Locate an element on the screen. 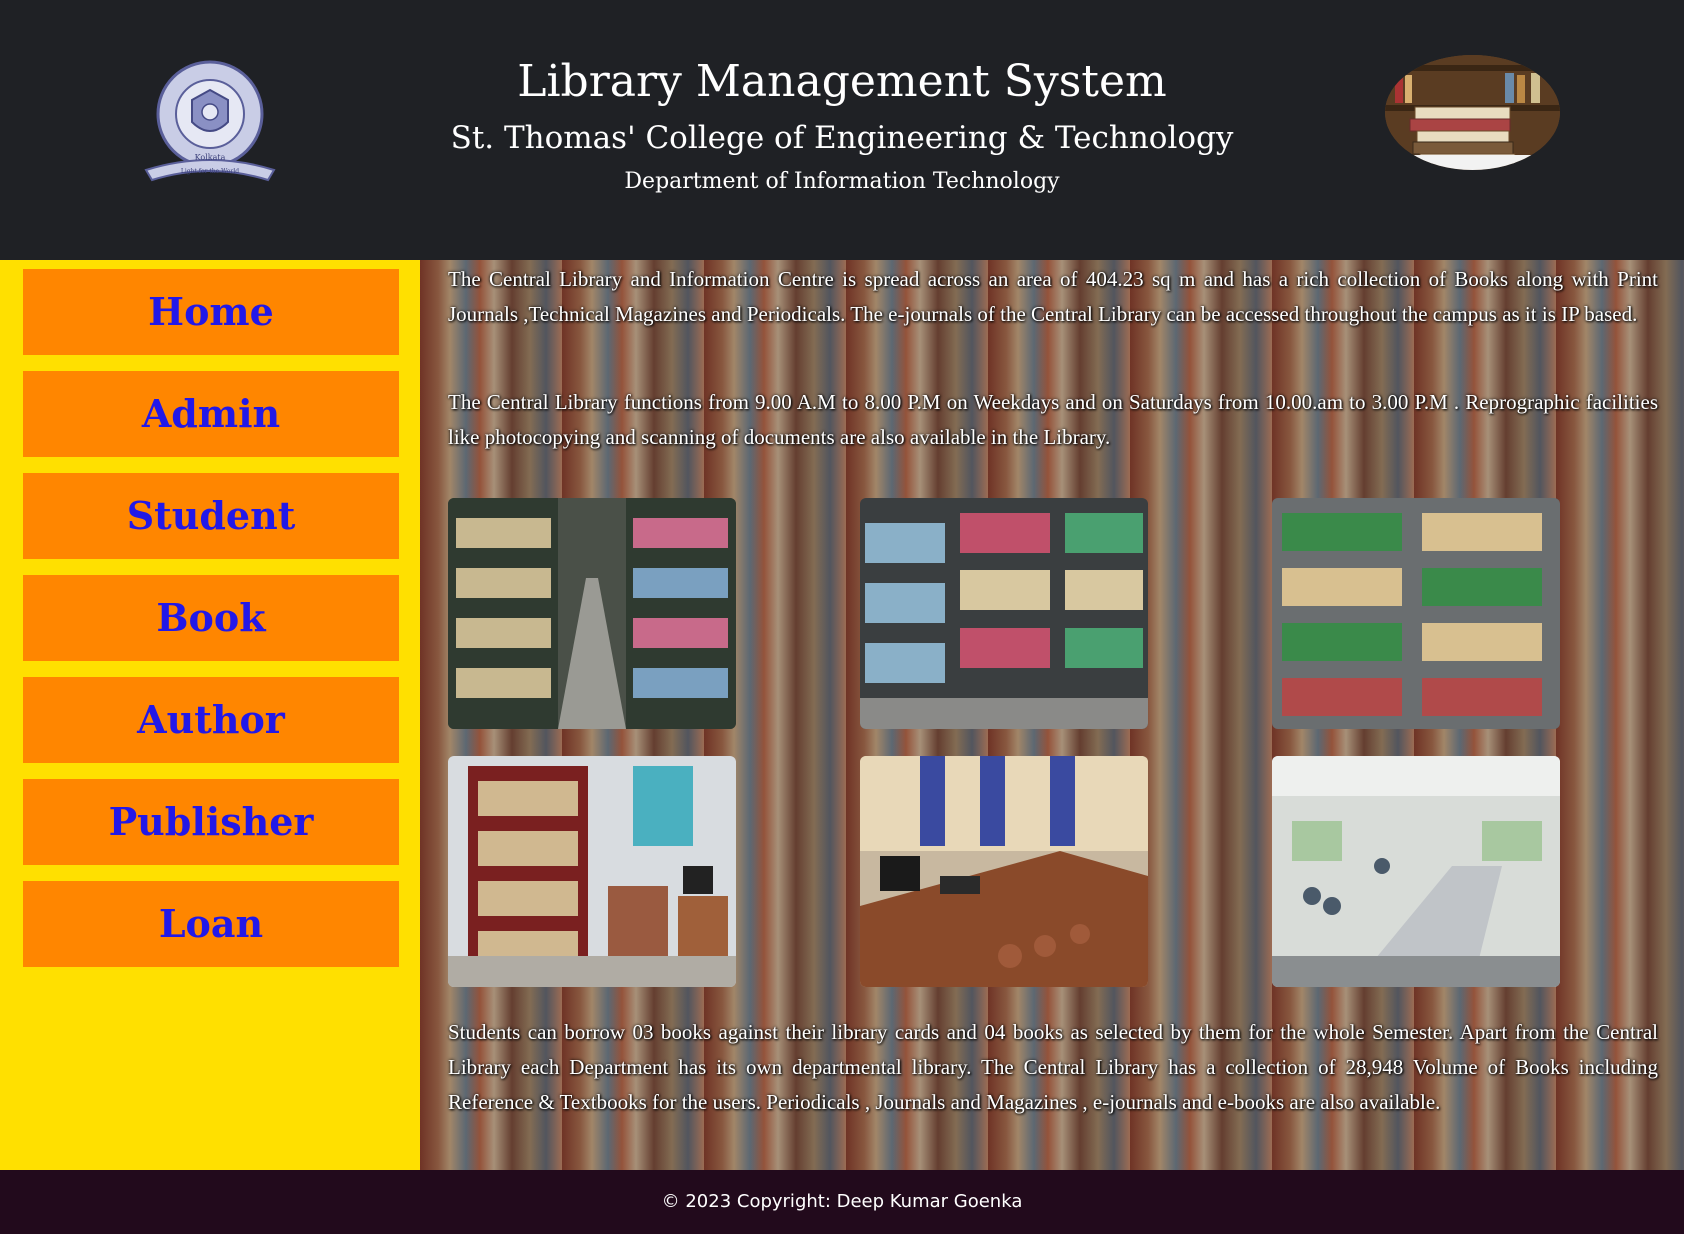  stacked-books-icon is located at coordinates (1472, 112).